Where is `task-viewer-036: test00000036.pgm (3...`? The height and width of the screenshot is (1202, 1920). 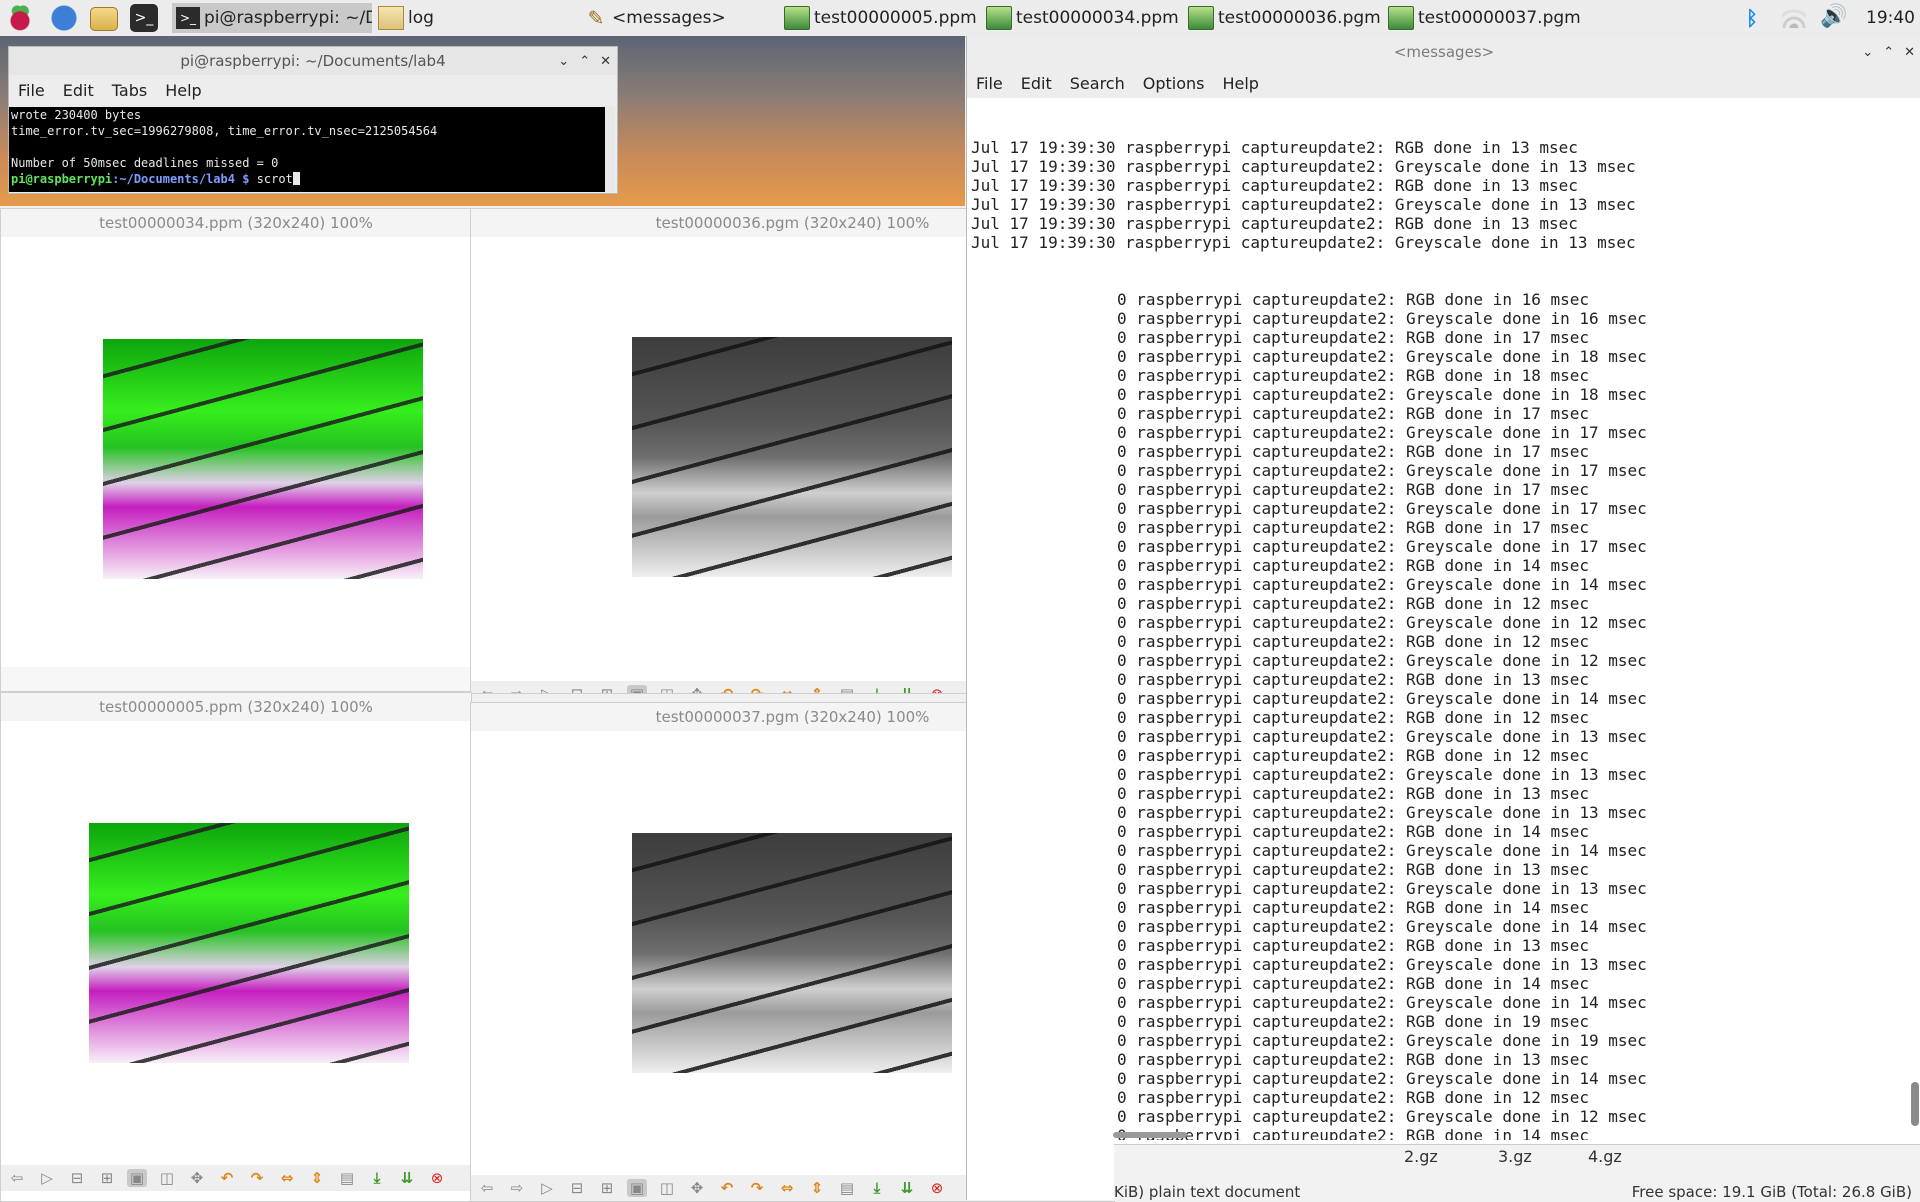 task-viewer-036: test00000036.pgm (3... is located at coordinates (1283, 18).